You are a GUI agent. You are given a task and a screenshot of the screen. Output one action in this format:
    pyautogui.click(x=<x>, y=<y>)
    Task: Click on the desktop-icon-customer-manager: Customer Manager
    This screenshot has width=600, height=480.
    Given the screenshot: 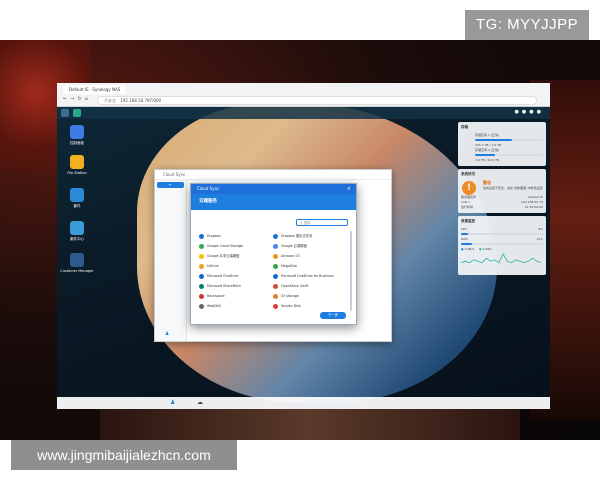 What is the action you would take?
    pyautogui.click(x=77, y=263)
    